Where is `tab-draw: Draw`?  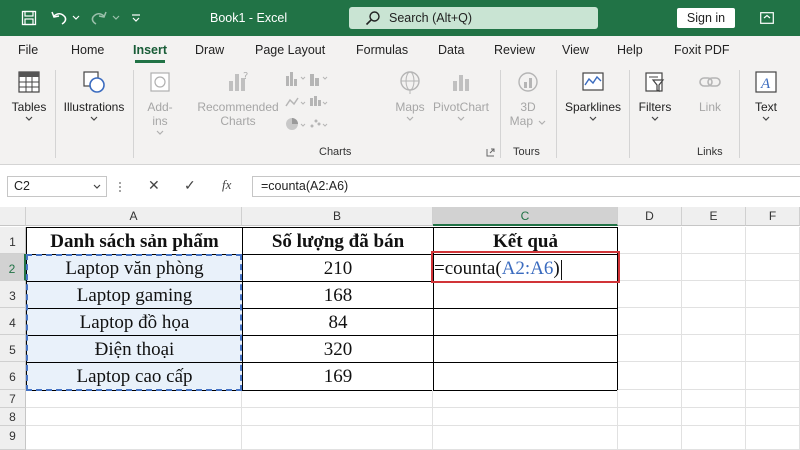
tab-draw: Draw is located at coordinates (209, 50).